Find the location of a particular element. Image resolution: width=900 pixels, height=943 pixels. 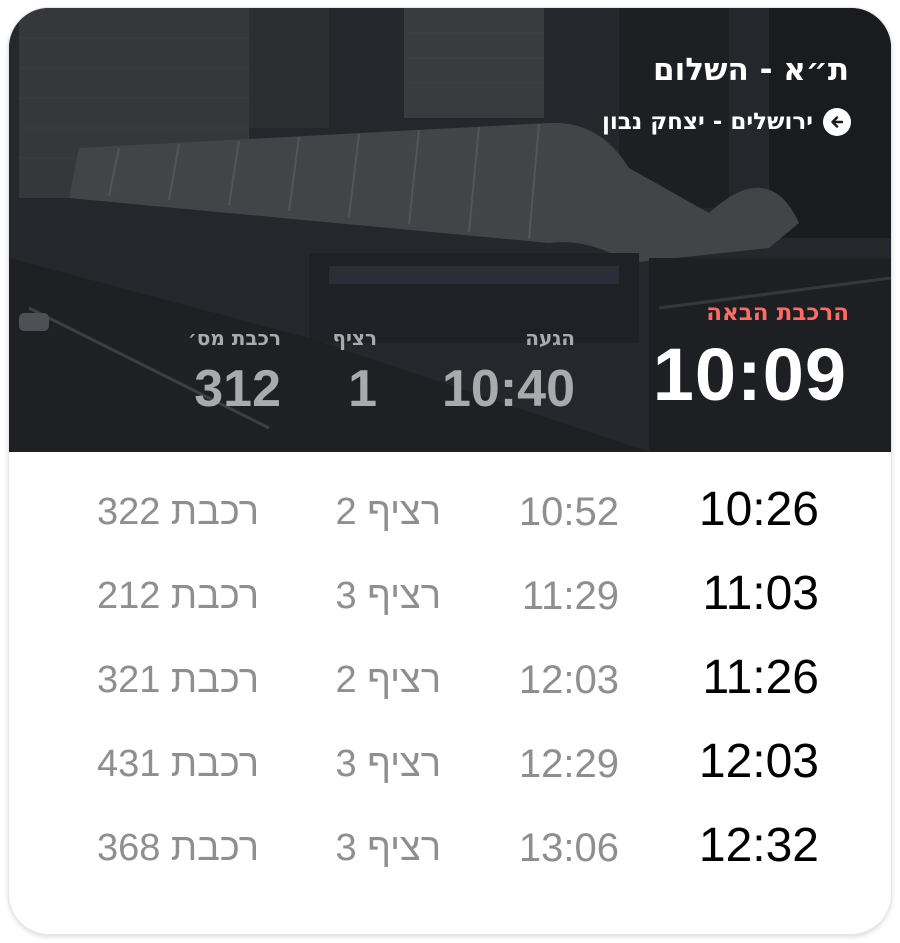

arrival-time: 13:06 is located at coordinates (568, 848).